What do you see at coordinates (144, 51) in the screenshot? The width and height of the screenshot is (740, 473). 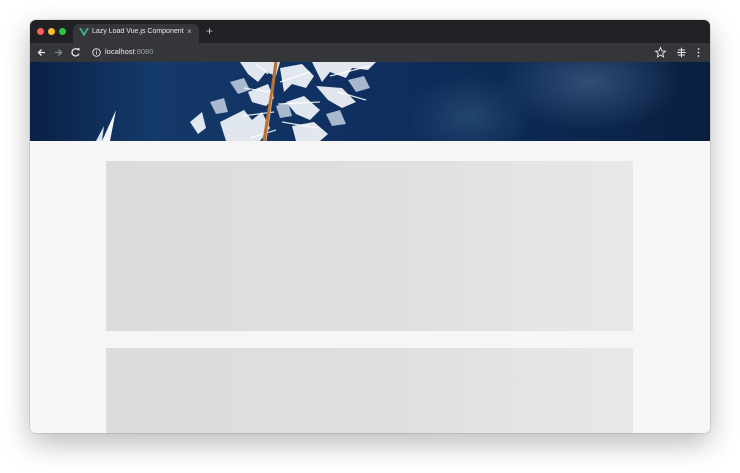 I see `url-port: :8080` at bounding box center [144, 51].